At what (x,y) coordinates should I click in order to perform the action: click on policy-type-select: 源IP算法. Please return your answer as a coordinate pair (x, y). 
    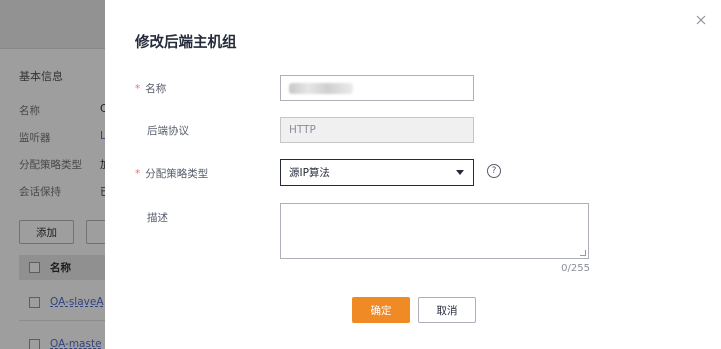
    Looking at the image, I should click on (377, 172).